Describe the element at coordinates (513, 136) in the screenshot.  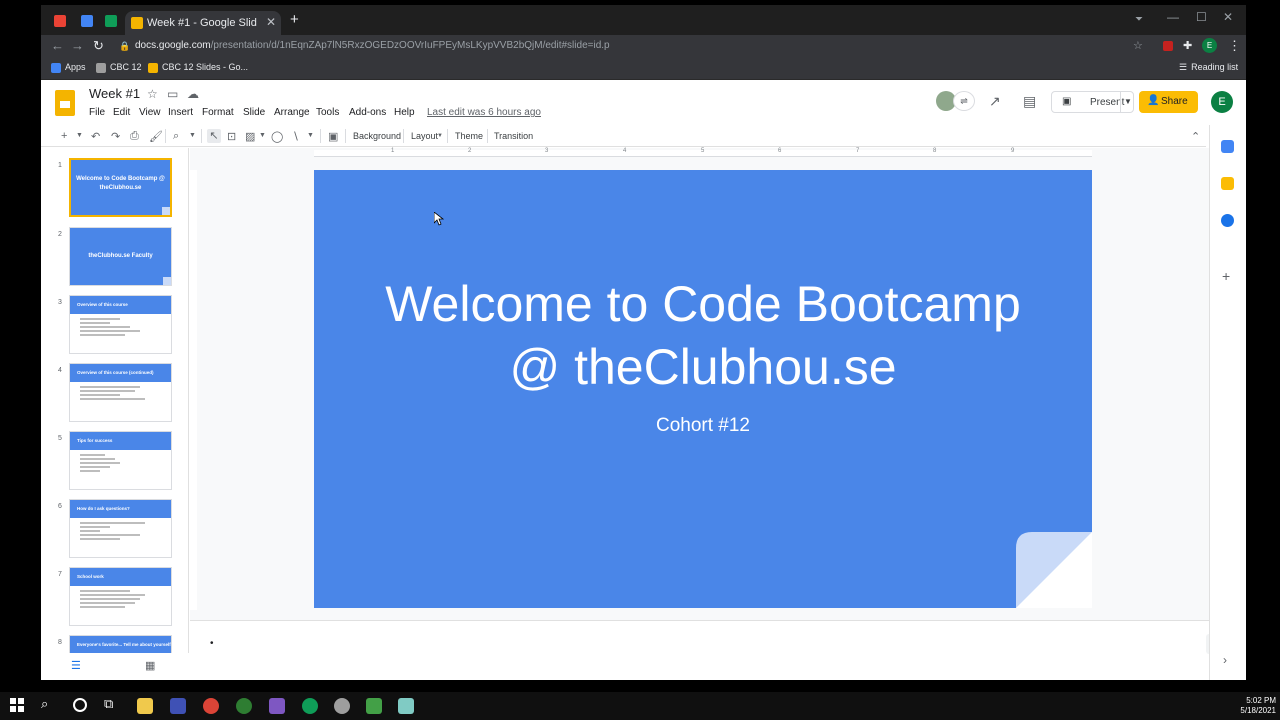
I see `transition-button: Transition` at that location.